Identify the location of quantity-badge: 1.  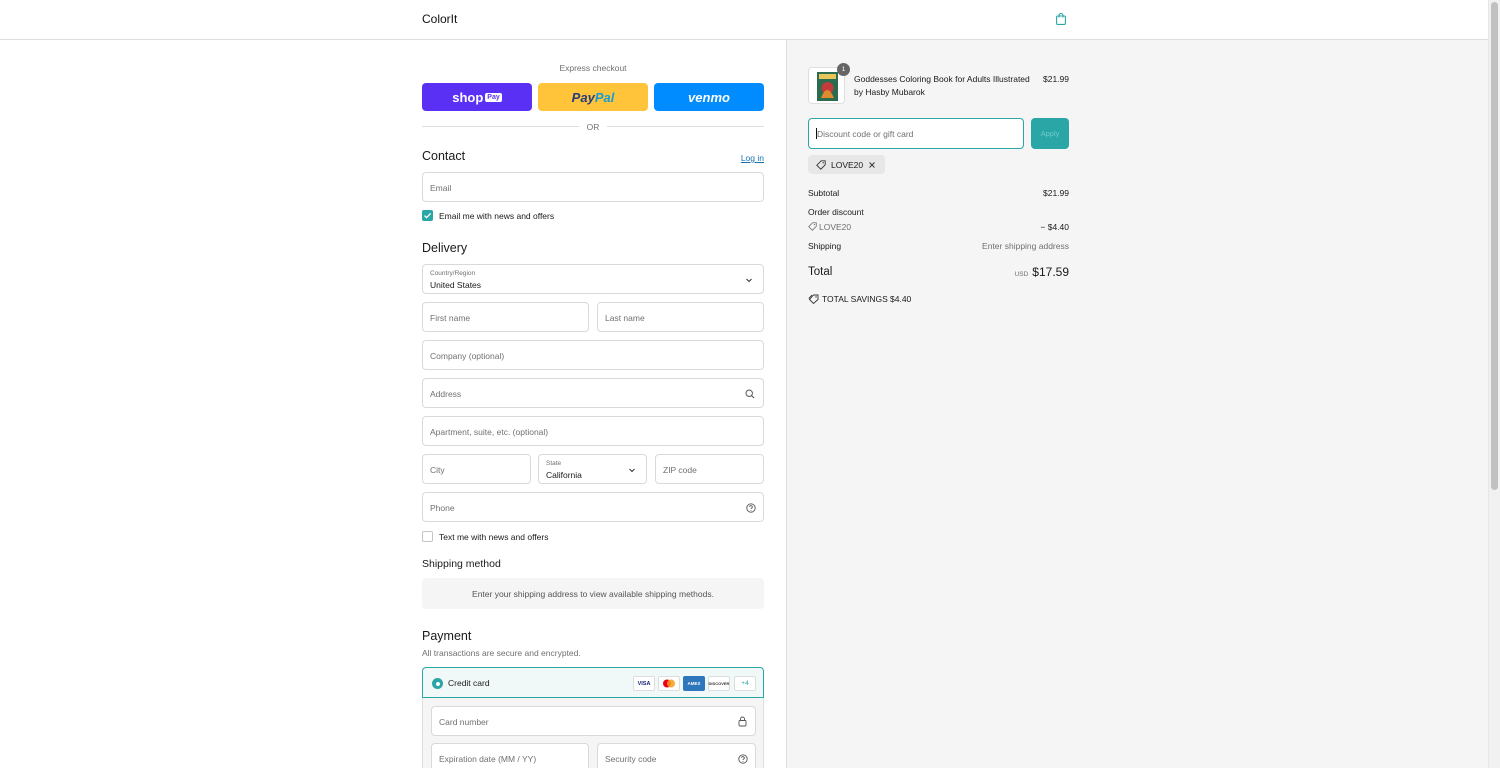
(843, 69).